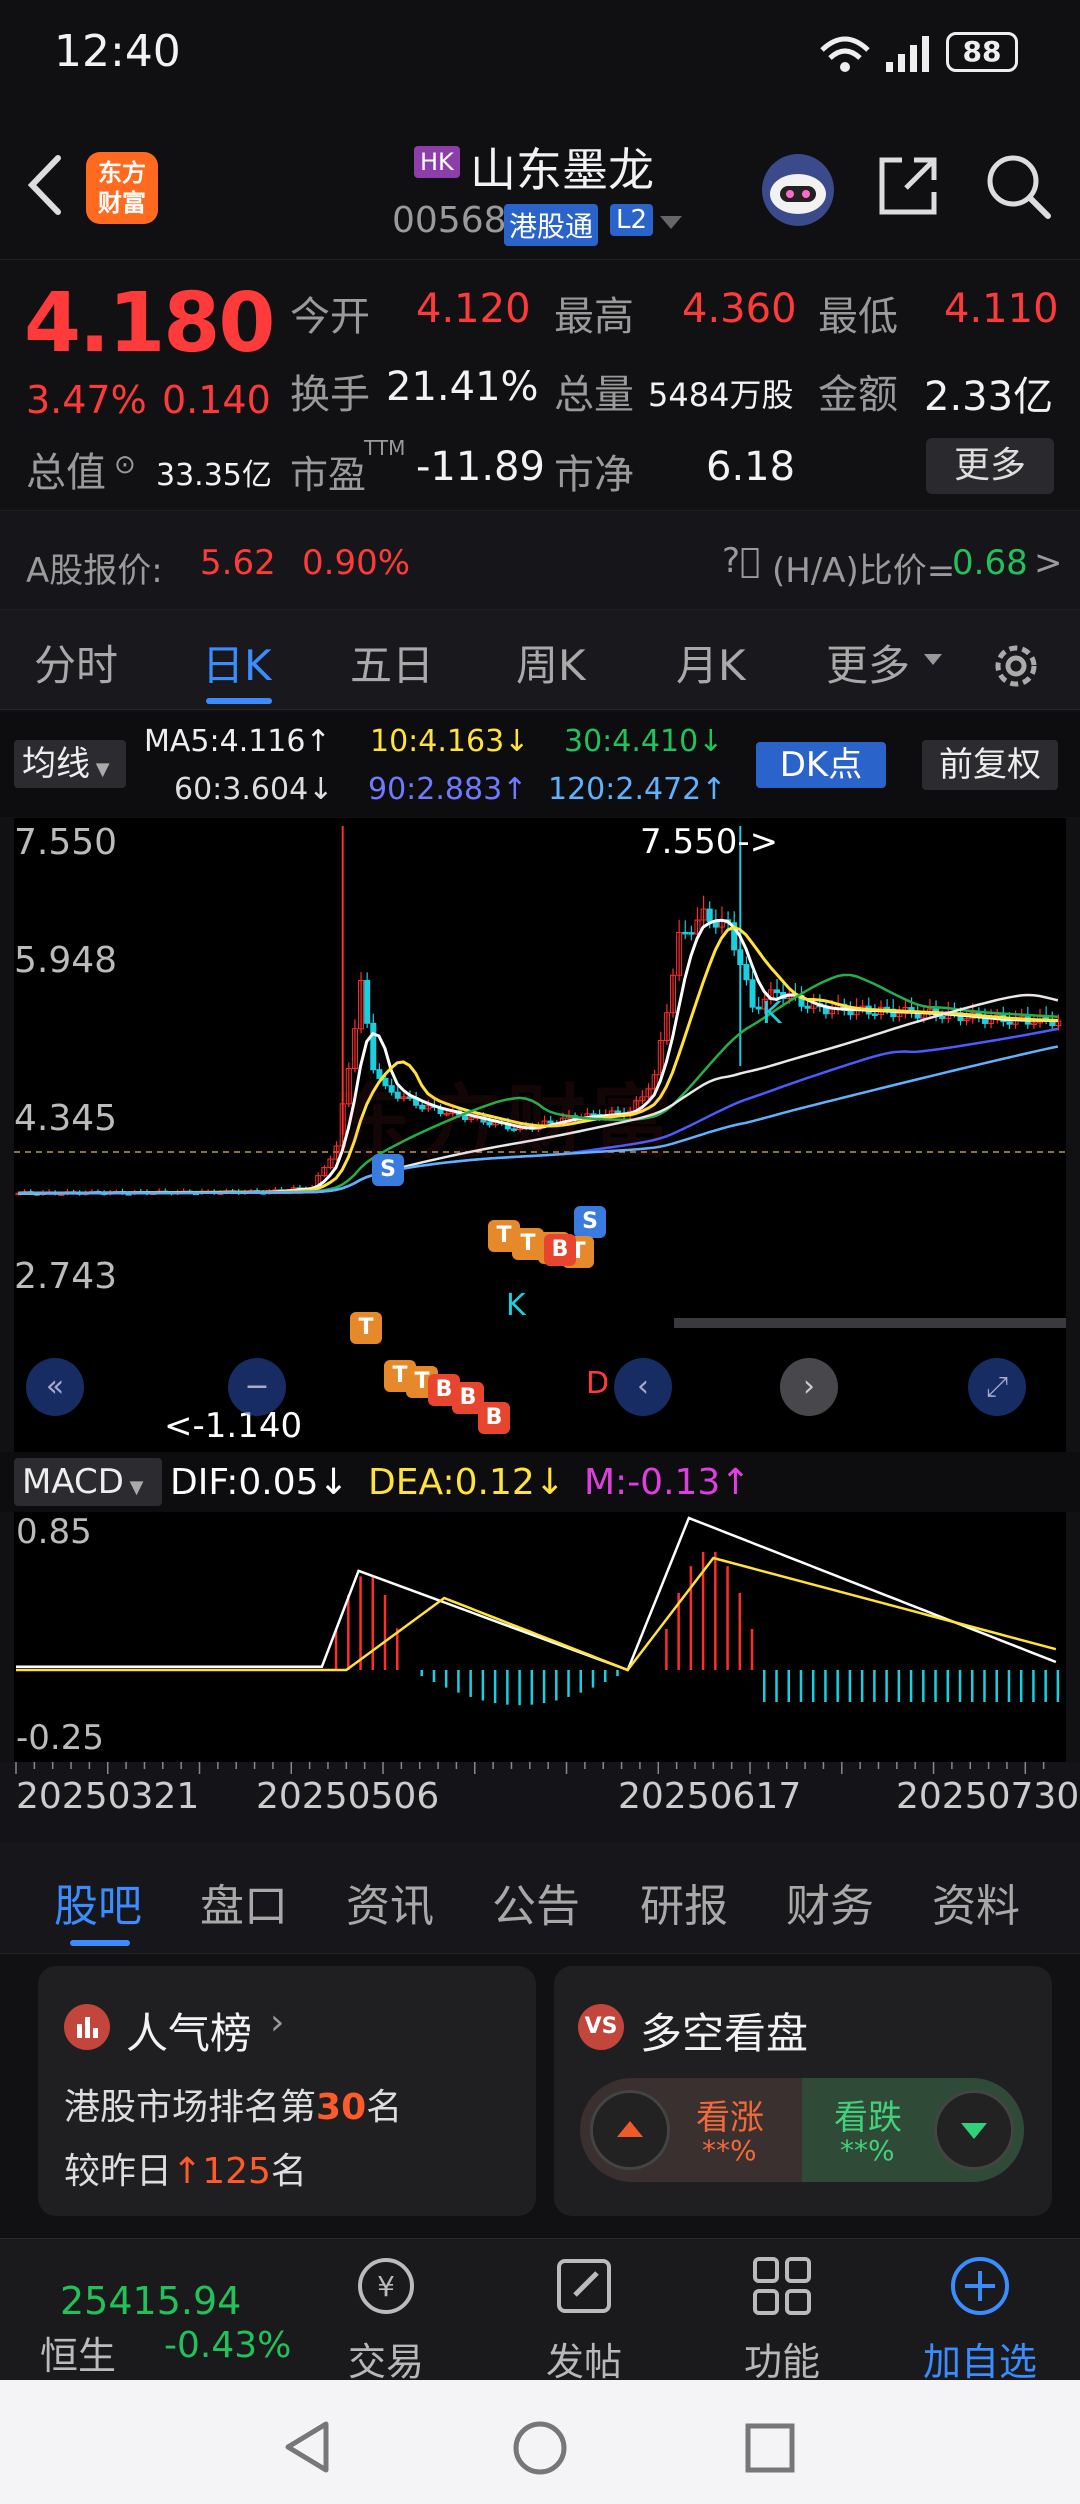 The width and height of the screenshot is (1080, 2504). What do you see at coordinates (730, 2118) in the screenshot?
I see `bull-label: 看涨` at bounding box center [730, 2118].